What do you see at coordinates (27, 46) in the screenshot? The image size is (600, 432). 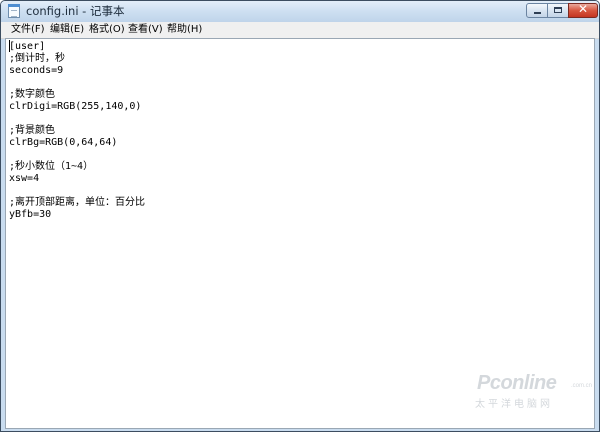 I see `editor-line: [user]` at bounding box center [27, 46].